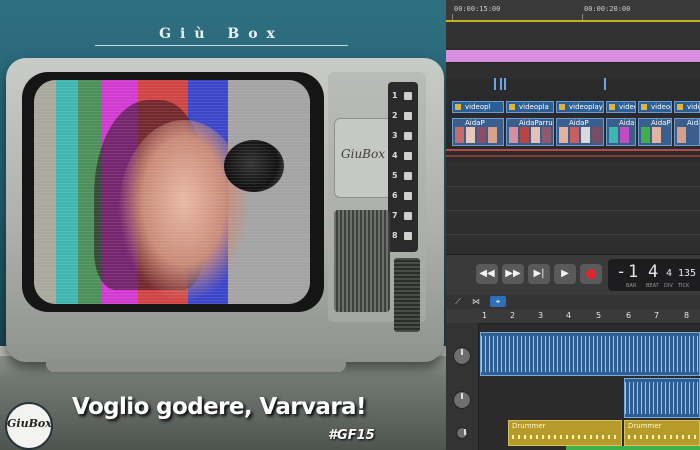  I want to click on play-icon: ▶, so click(565, 273).